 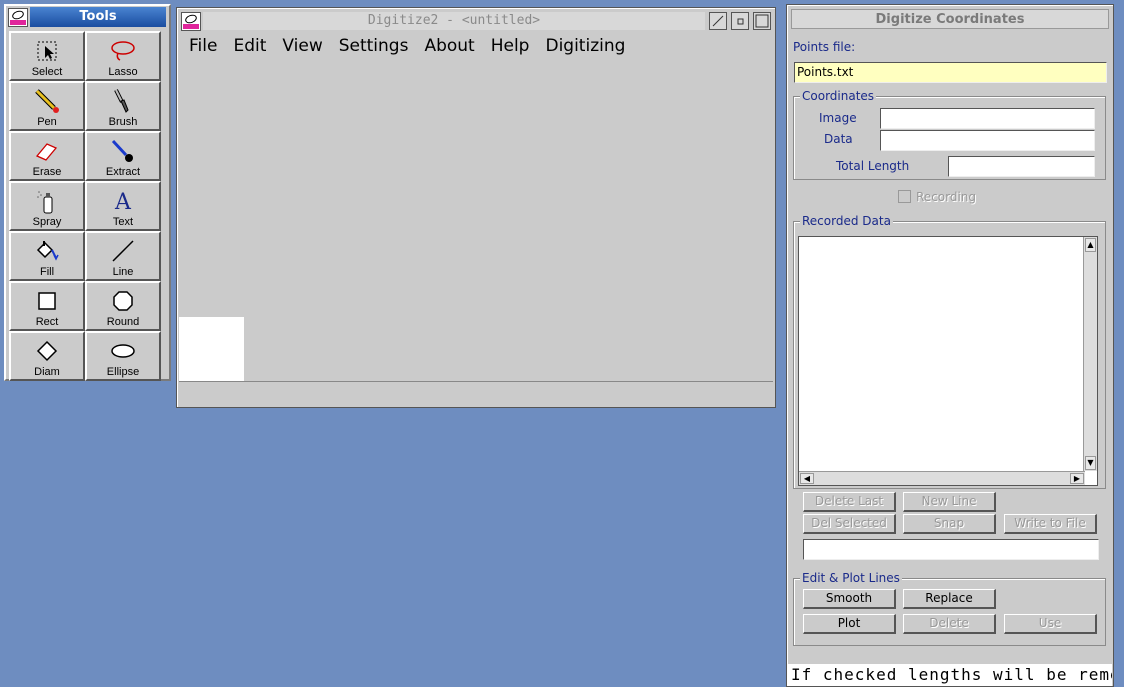 What do you see at coordinates (47, 222) in the screenshot?
I see `tool-label: Spray` at bounding box center [47, 222].